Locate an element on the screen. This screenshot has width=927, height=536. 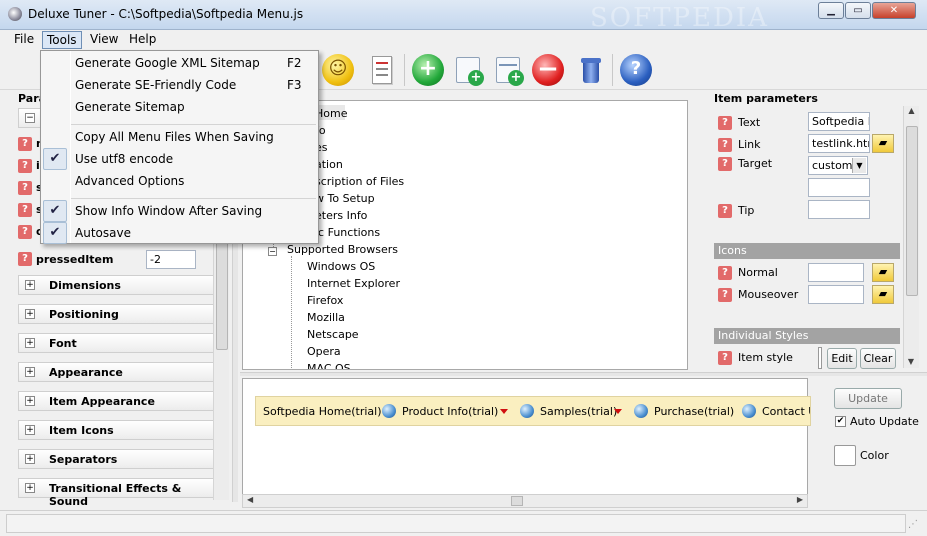
maximize-button: ▭ is located at coordinates (858, 10).